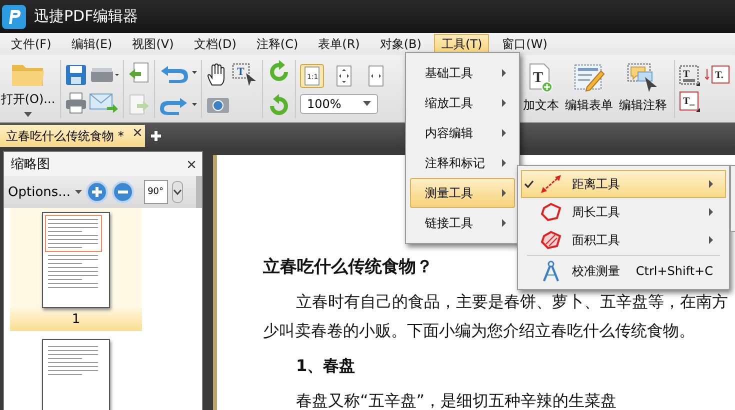 The height and width of the screenshot is (410, 735). I want to click on scrollbar-thumb, so click(199, 192).